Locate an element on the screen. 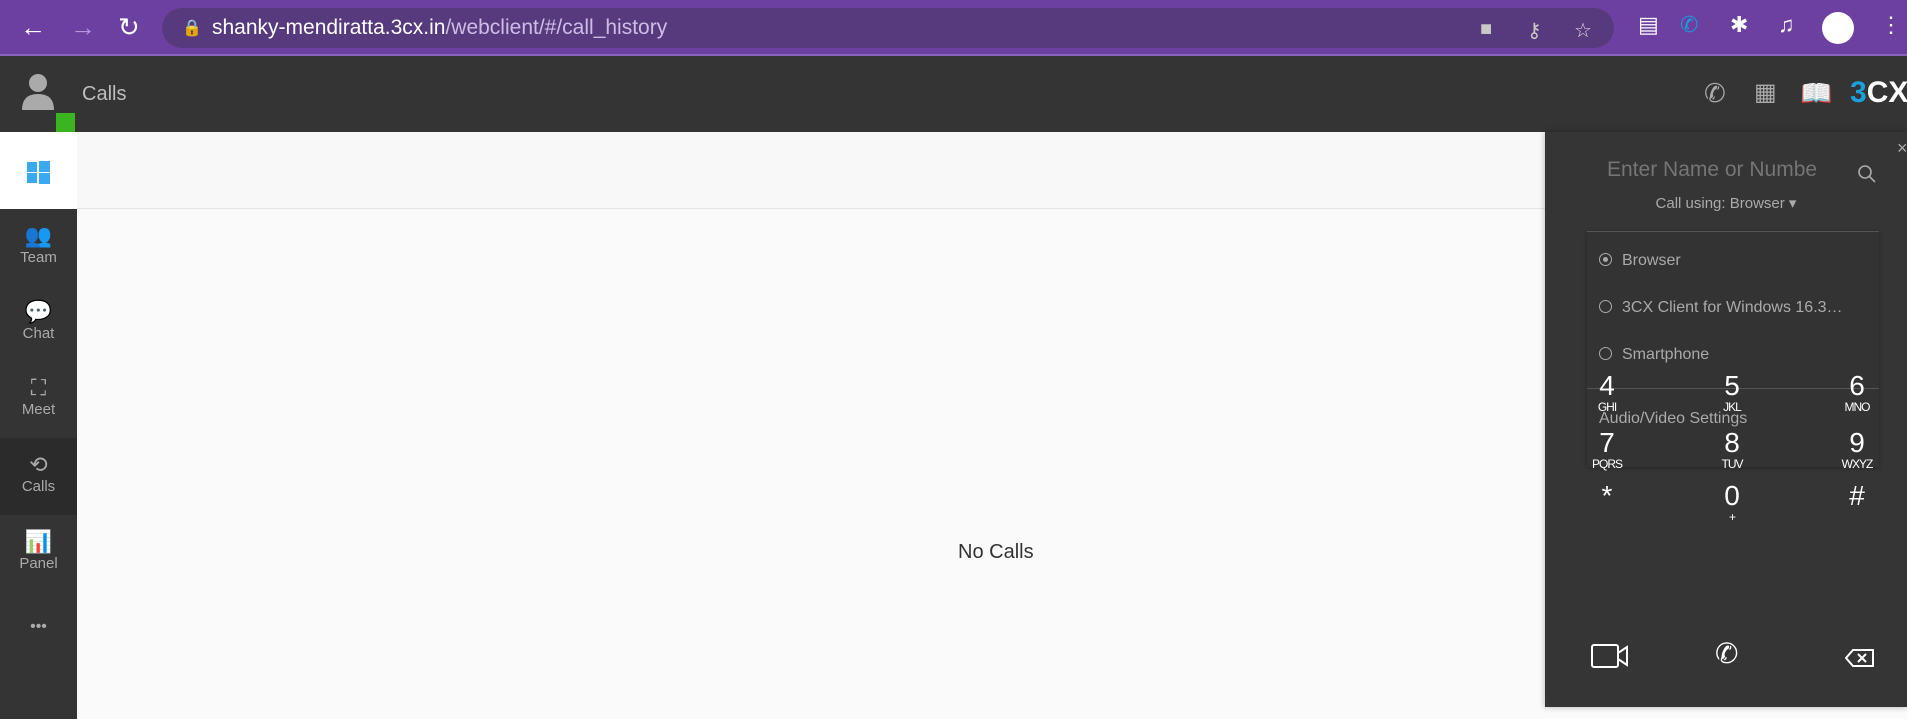 The height and width of the screenshot is (719, 1907). dialpad-key: 6 MNO is located at coordinates (1857, 392).